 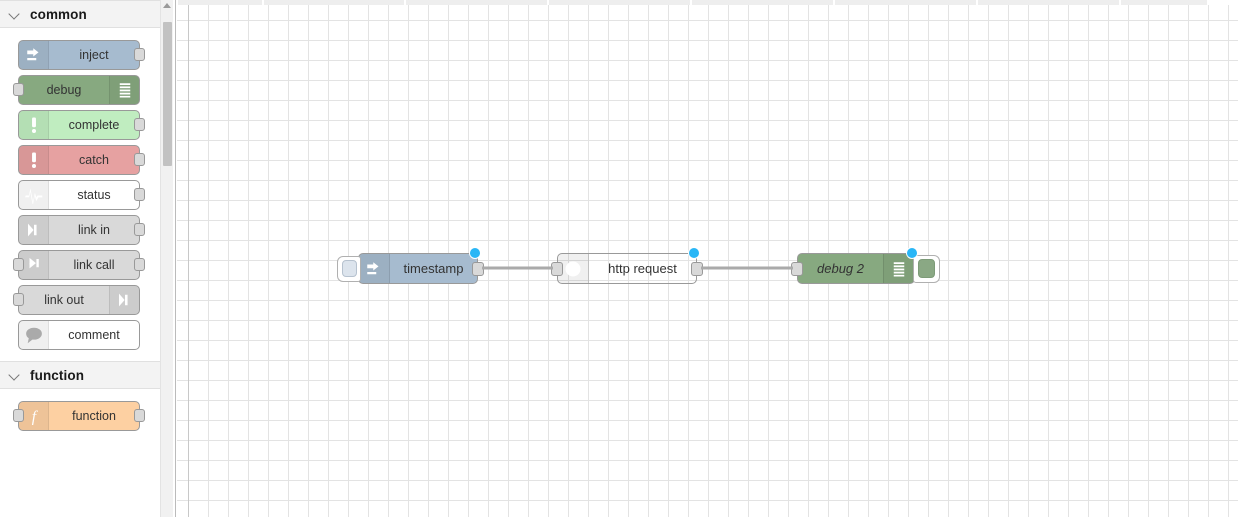 What do you see at coordinates (64, 300) in the screenshot?
I see `palette-node-label: link out` at bounding box center [64, 300].